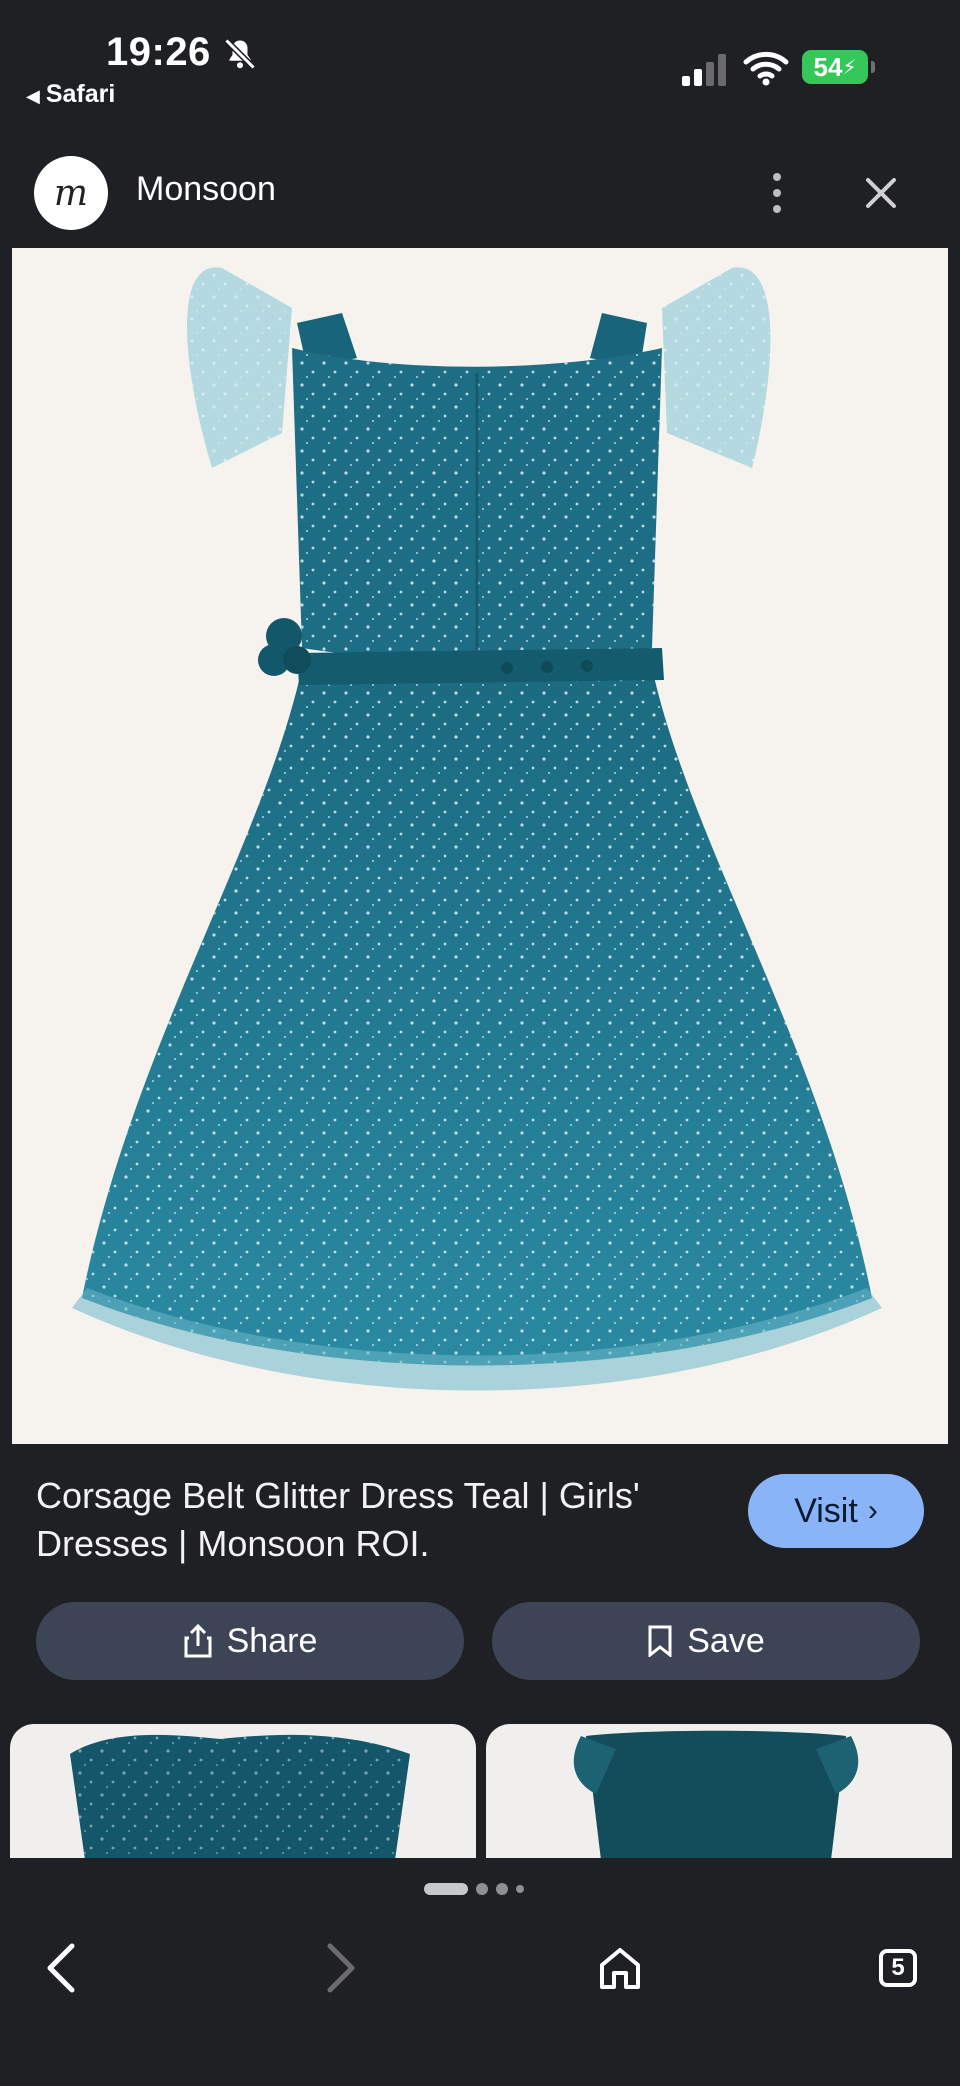 The width and height of the screenshot is (960, 2086). I want to click on forward-arrow-icon, so click(341, 1968).